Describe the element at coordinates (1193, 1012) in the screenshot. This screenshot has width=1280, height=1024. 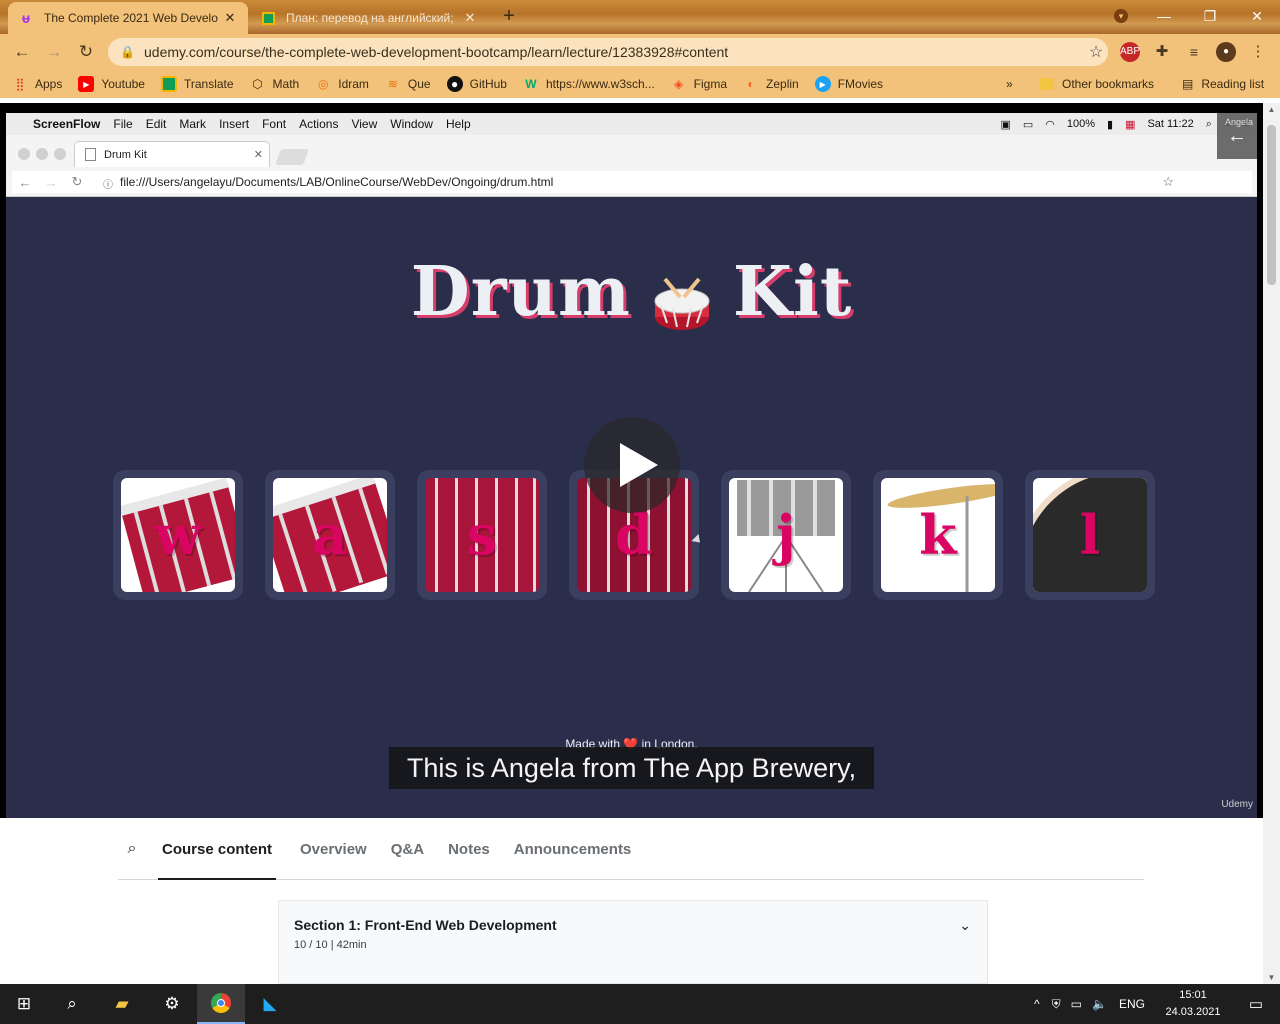
I see `taskbar-date: 24.03.2021` at that location.